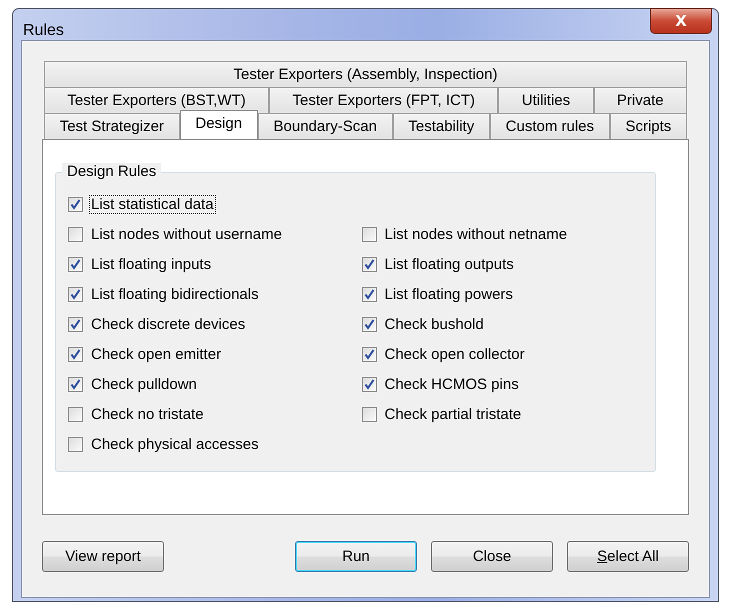 This screenshot has height=604, width=729. Describe the element at coordinates (449, 294) in the screenshot. I see `checkbox-label: List floating powers` at that location.